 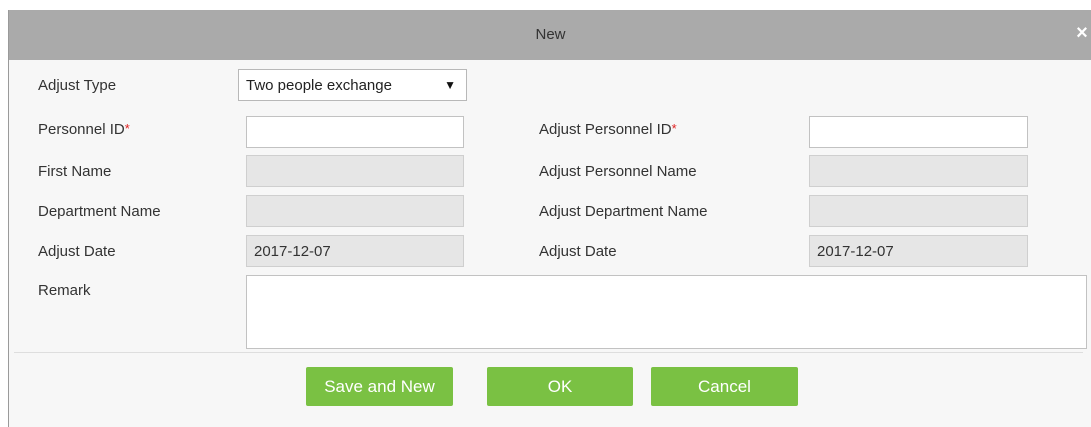 What do you see at coordinates (450, 85) in the screenshot?
I see `chevron-down-icon: ▼` at bounding box center [450, 85].